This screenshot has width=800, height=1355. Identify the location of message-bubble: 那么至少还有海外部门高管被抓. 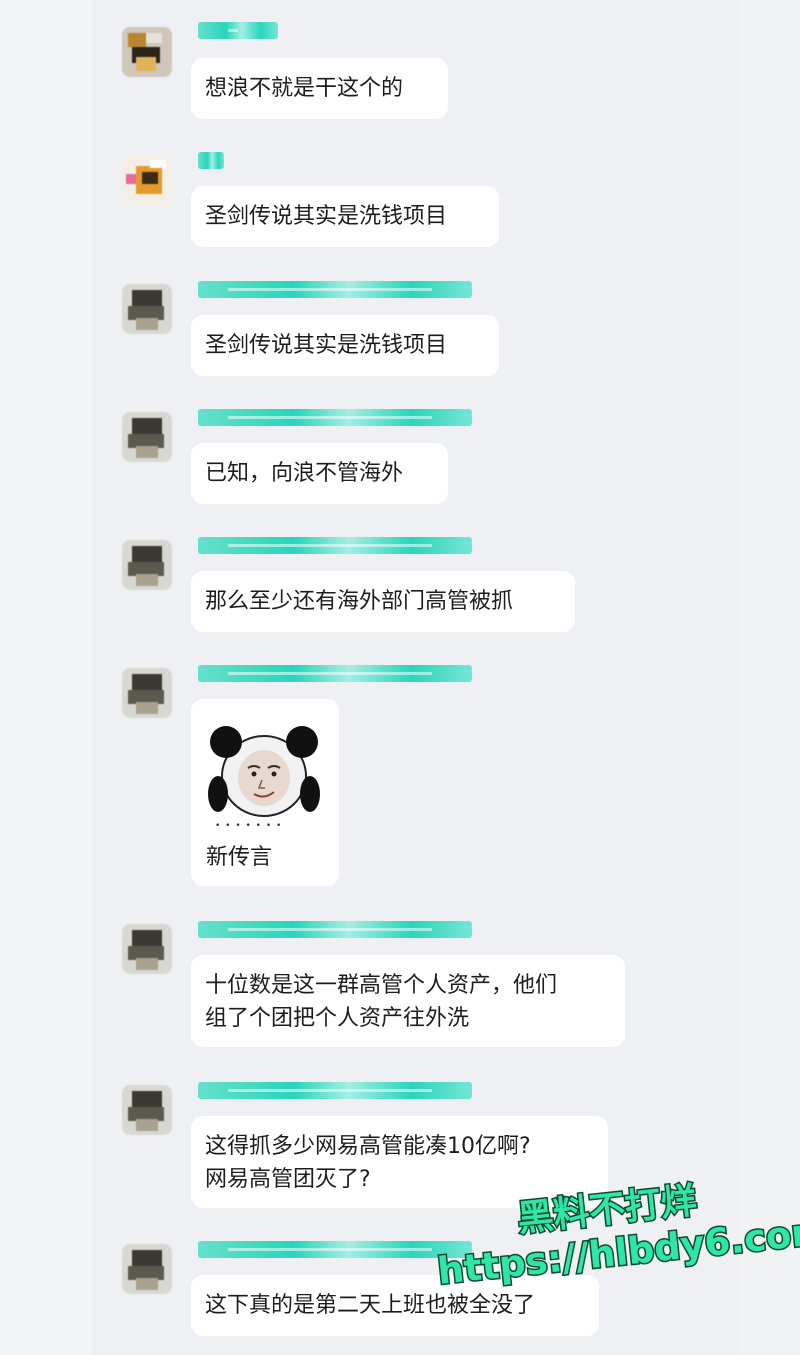
(383, 601).